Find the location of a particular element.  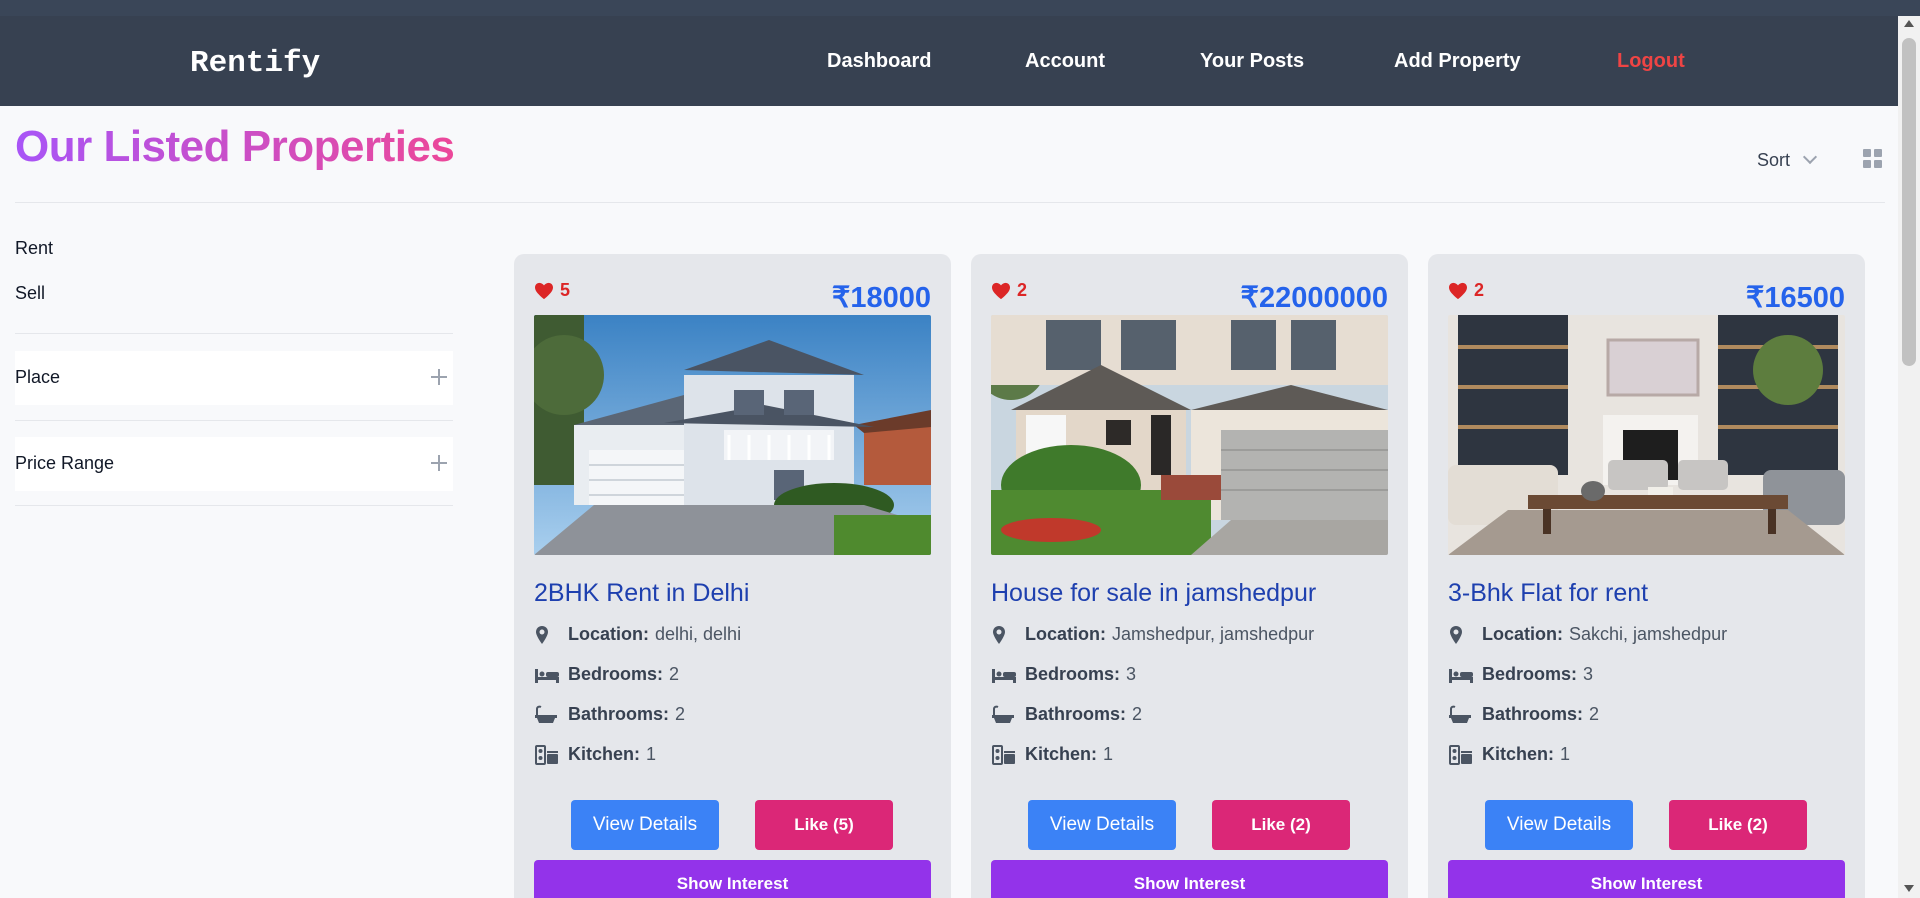

property-location: Location: delhi, delhi is located at coordinates (637, 634).